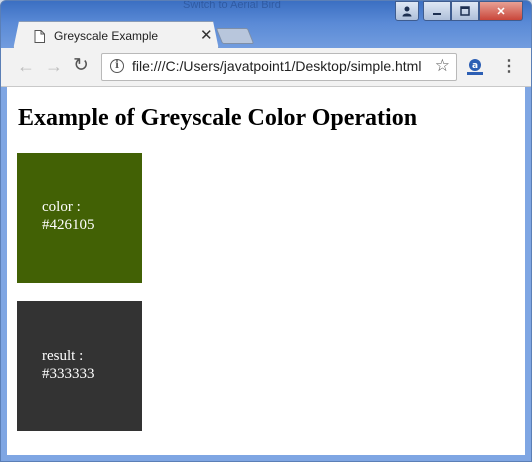 This screenshot has width=532, height=462. I want to click on result-label: result :, so click(63, 356).